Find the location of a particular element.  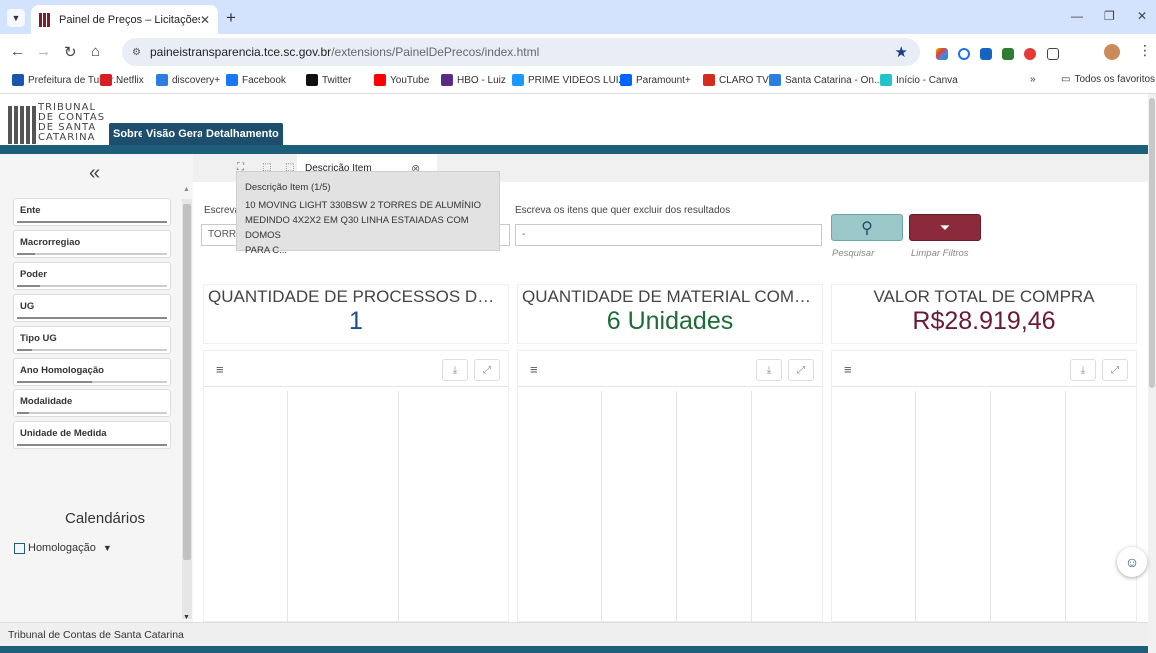

minimize-icon: — is located at coordinates (1077, 16).